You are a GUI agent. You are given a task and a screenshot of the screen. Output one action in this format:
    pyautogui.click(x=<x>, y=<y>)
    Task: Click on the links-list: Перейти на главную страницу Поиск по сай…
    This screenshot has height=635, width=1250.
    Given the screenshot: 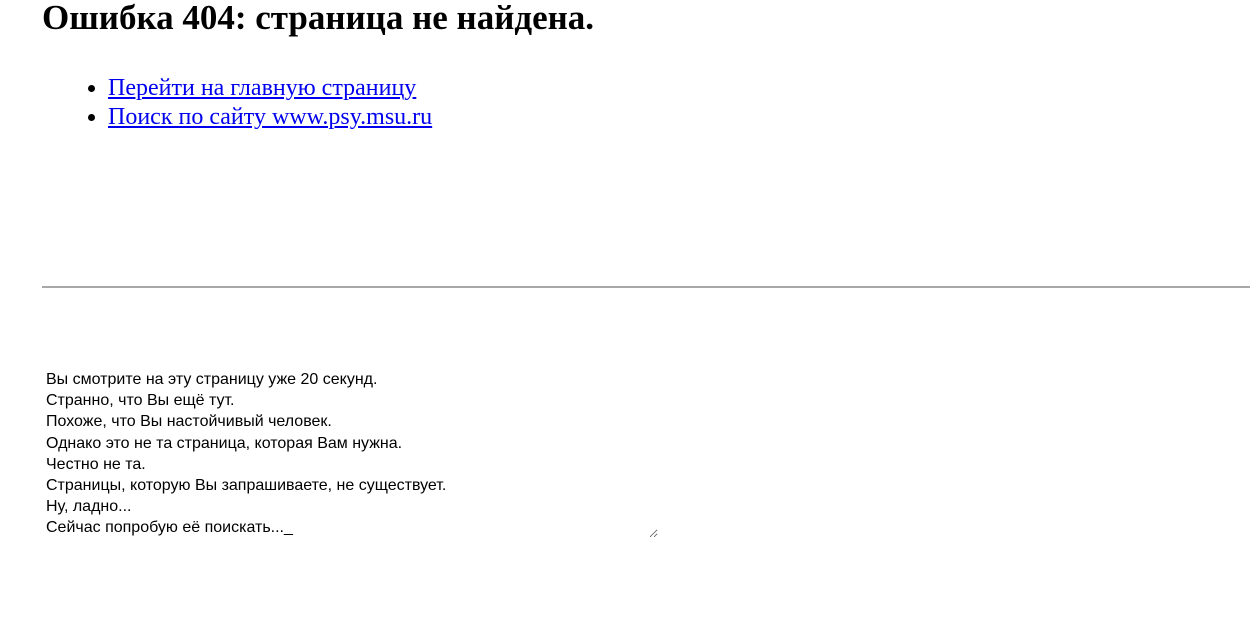 What is the action you would take?
    pyautogui.click(x=255, y=103)
    